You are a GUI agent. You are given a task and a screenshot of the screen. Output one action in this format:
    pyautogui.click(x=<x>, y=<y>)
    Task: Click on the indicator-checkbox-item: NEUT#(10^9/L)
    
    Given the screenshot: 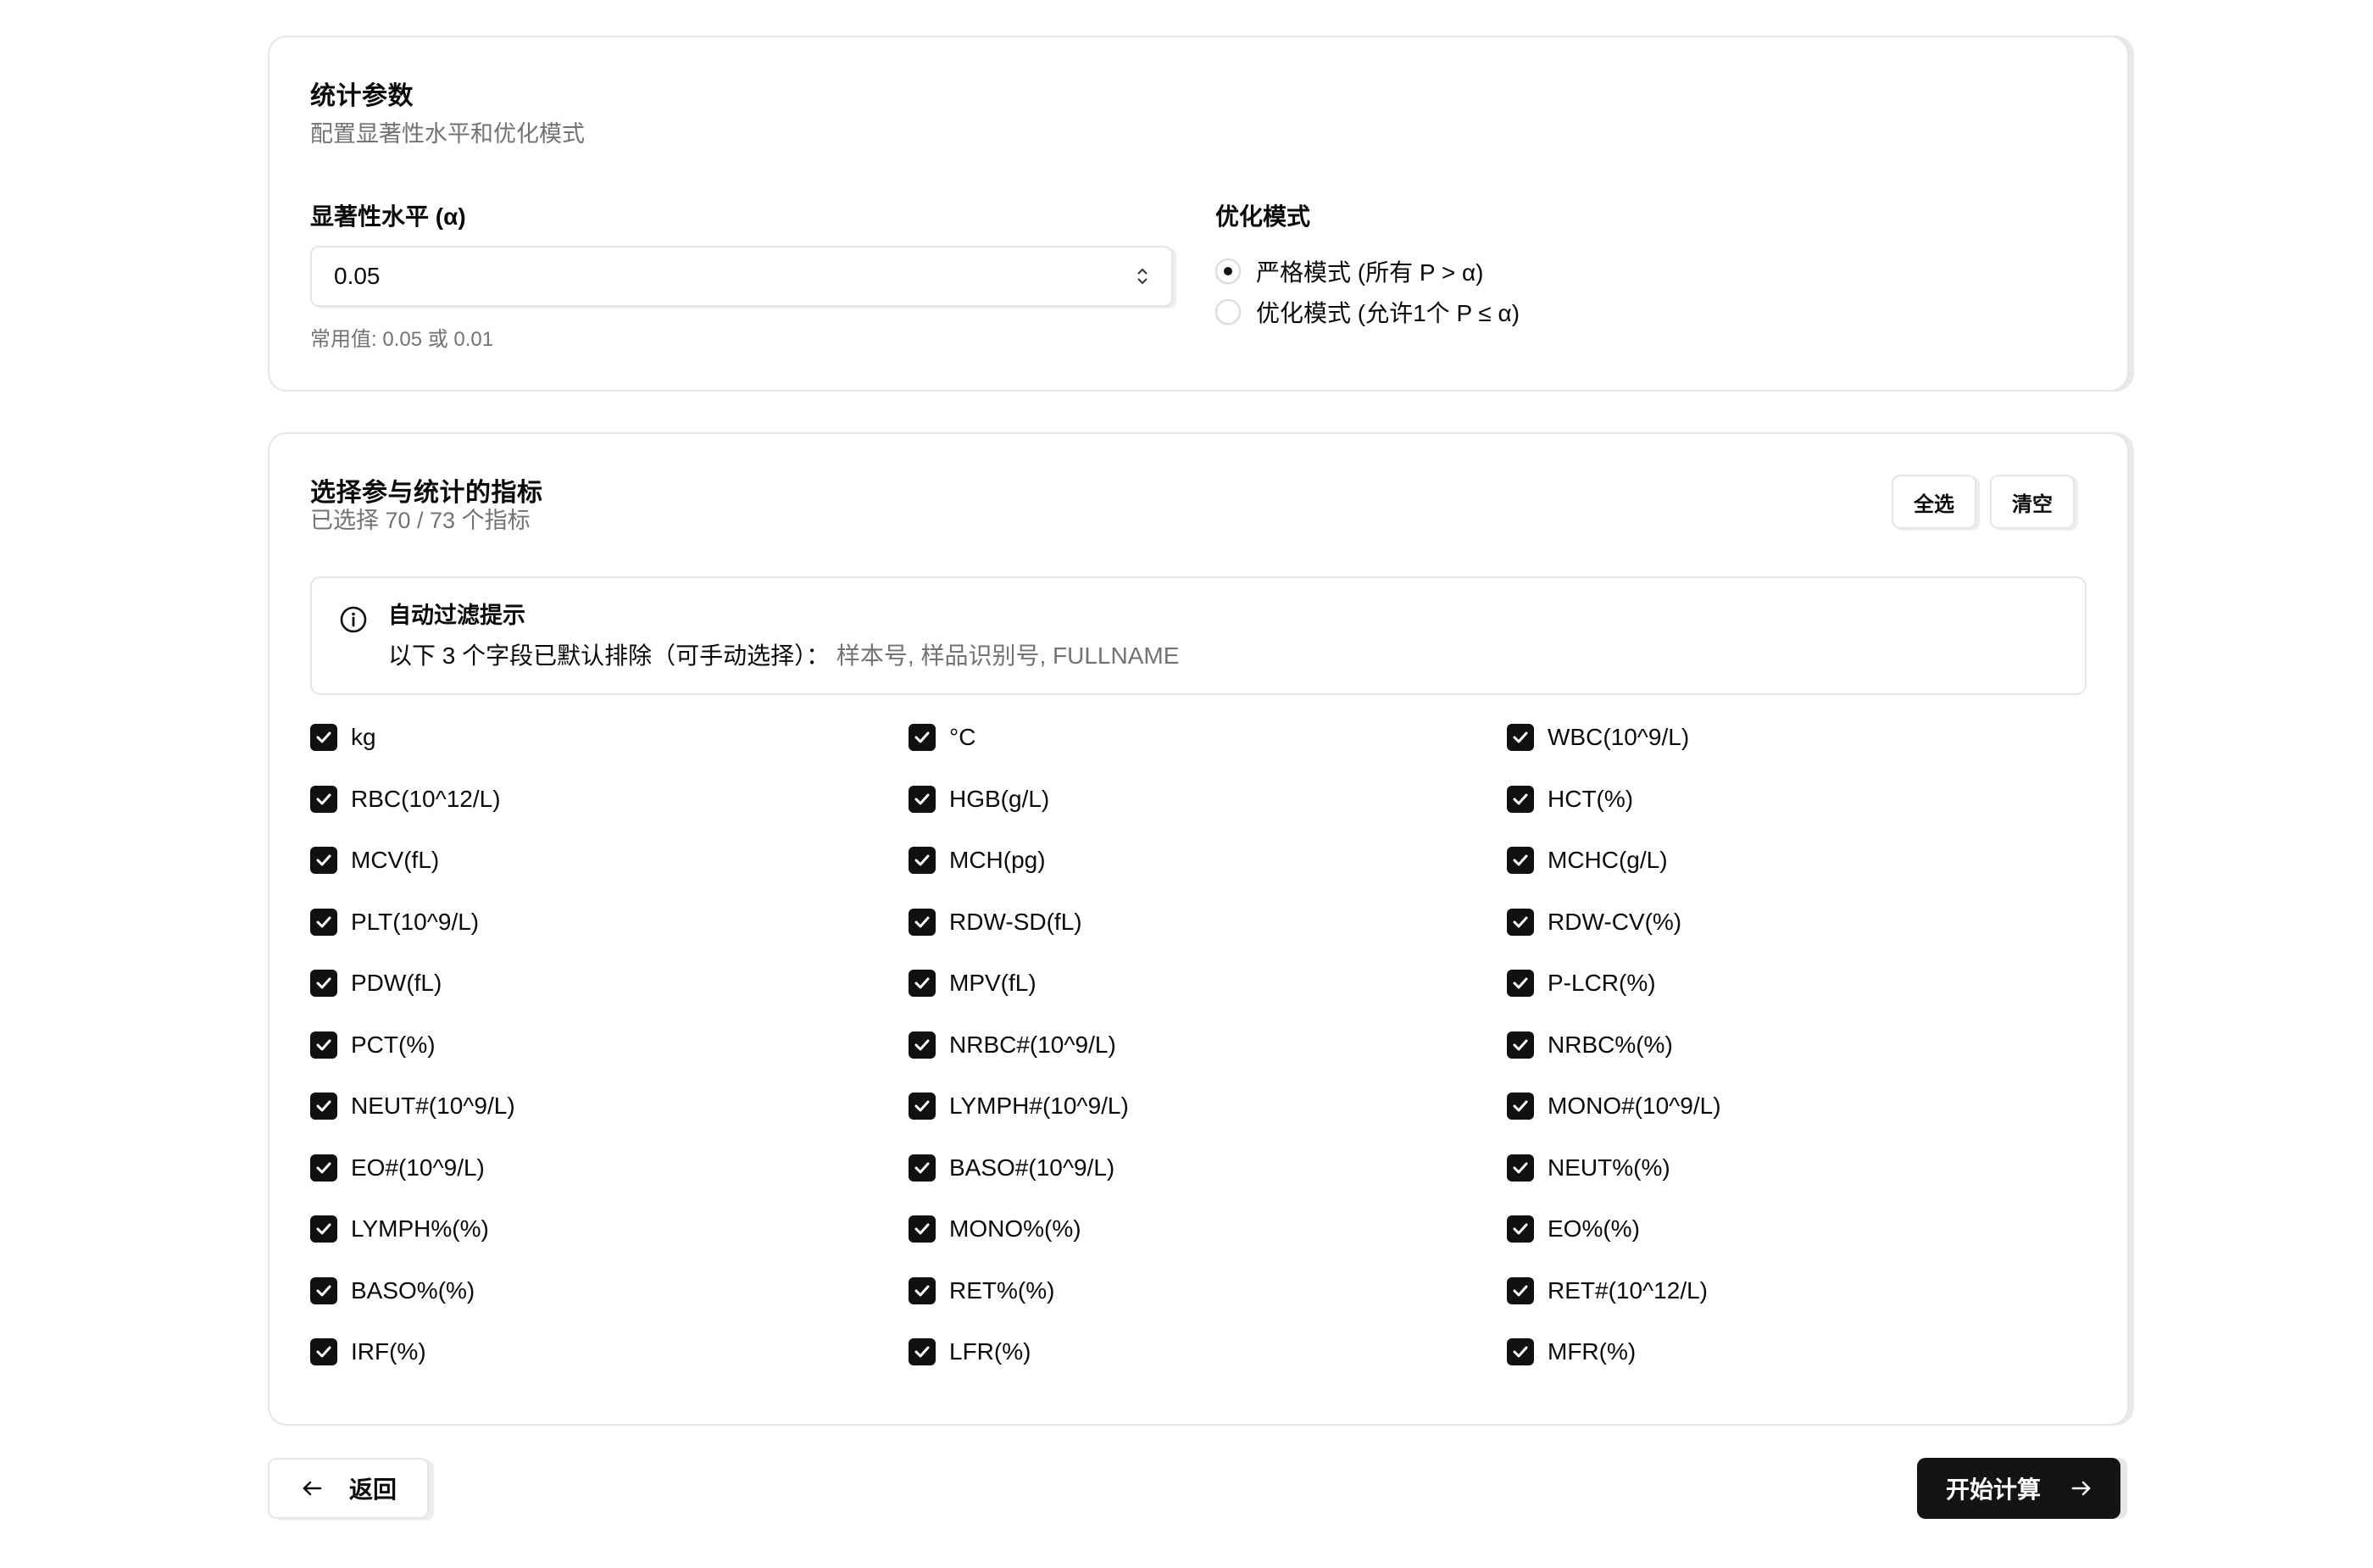 What is the action you would take?
    pyautogui.click(x=609, y=1106)
    